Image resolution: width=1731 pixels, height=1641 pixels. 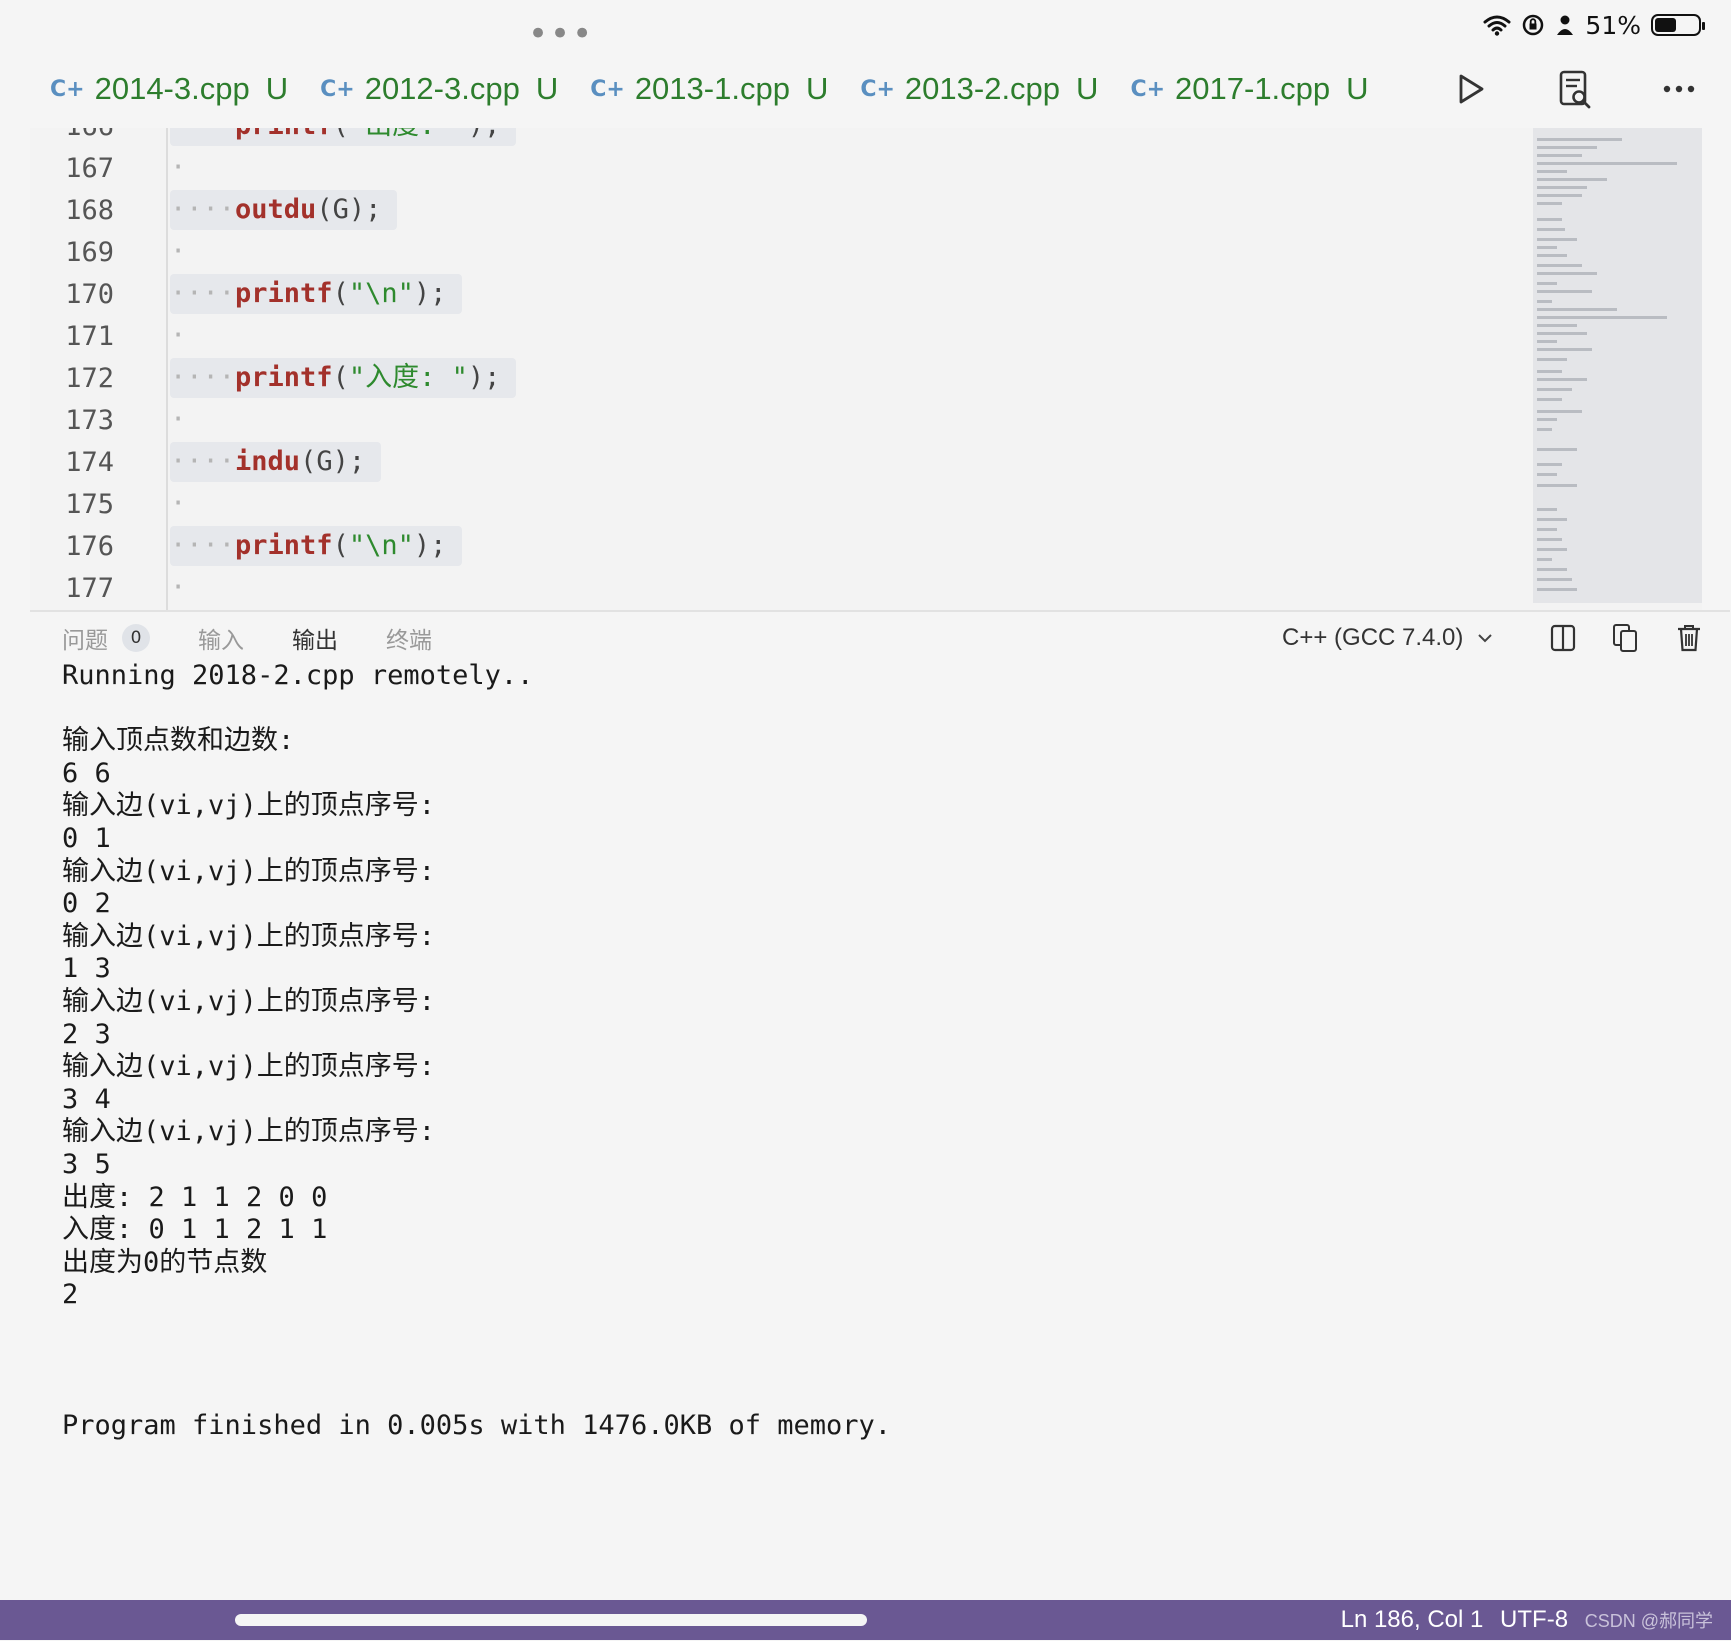 I want to click on more-button, so click(x=1679, y=89).